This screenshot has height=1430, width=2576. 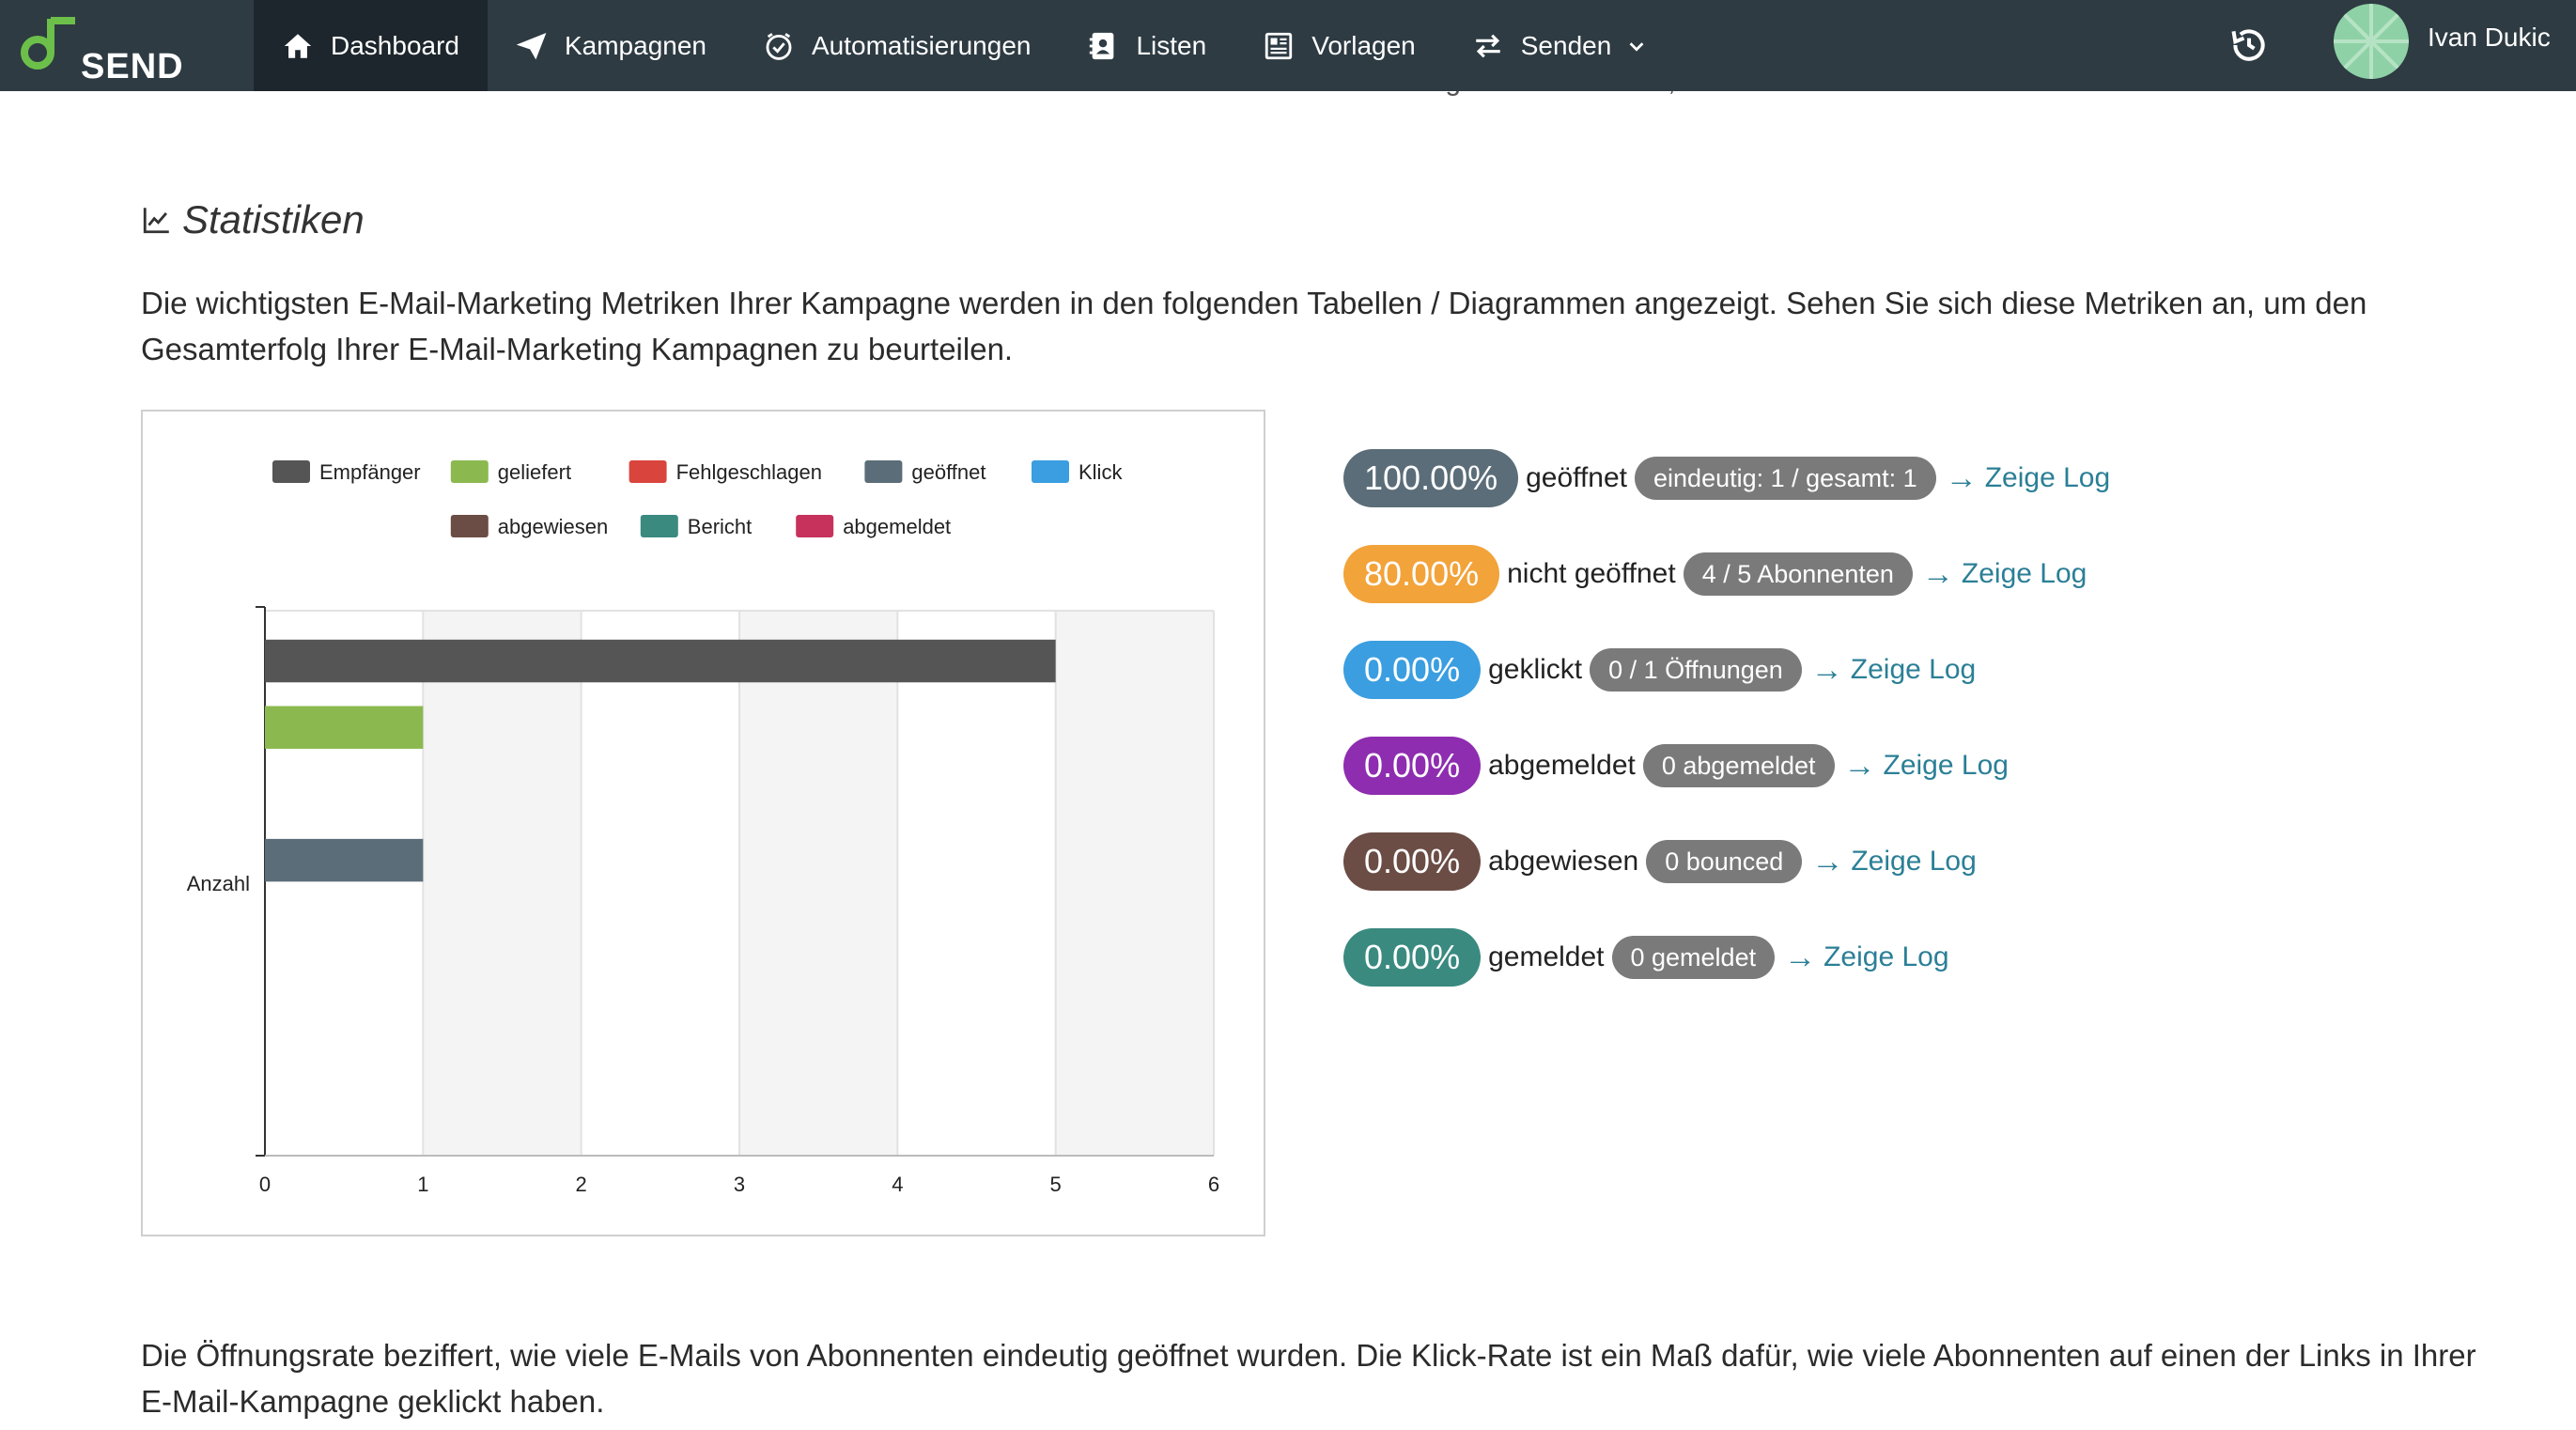 I want to click on legend-label: Klick, so click(x=1101, y=472).